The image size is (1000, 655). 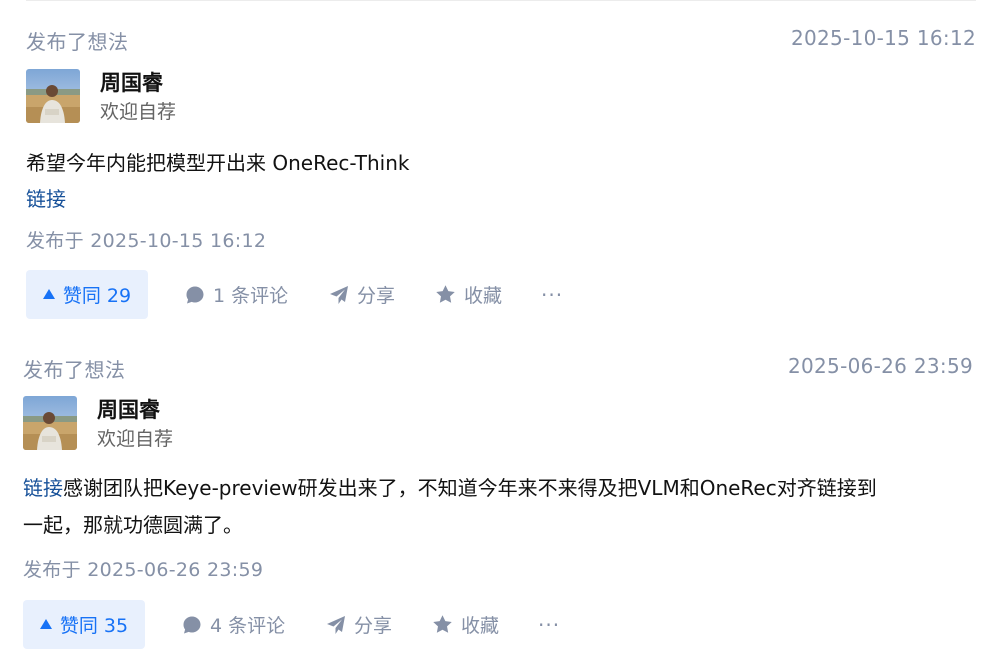 I want to click on comment-button: 4 条评论, so click(x=233, y=624).